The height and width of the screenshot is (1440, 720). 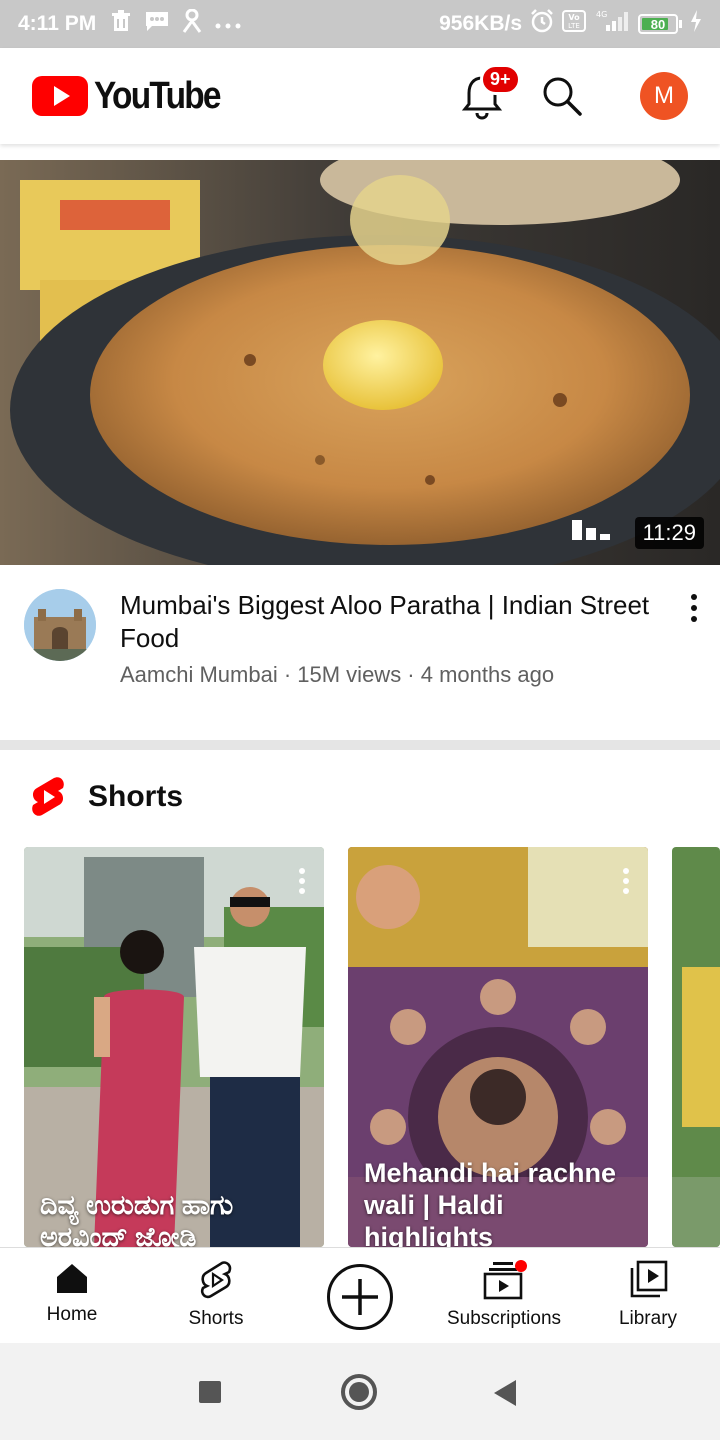 I want to click on more-options-button, so click(x=694, y=608).